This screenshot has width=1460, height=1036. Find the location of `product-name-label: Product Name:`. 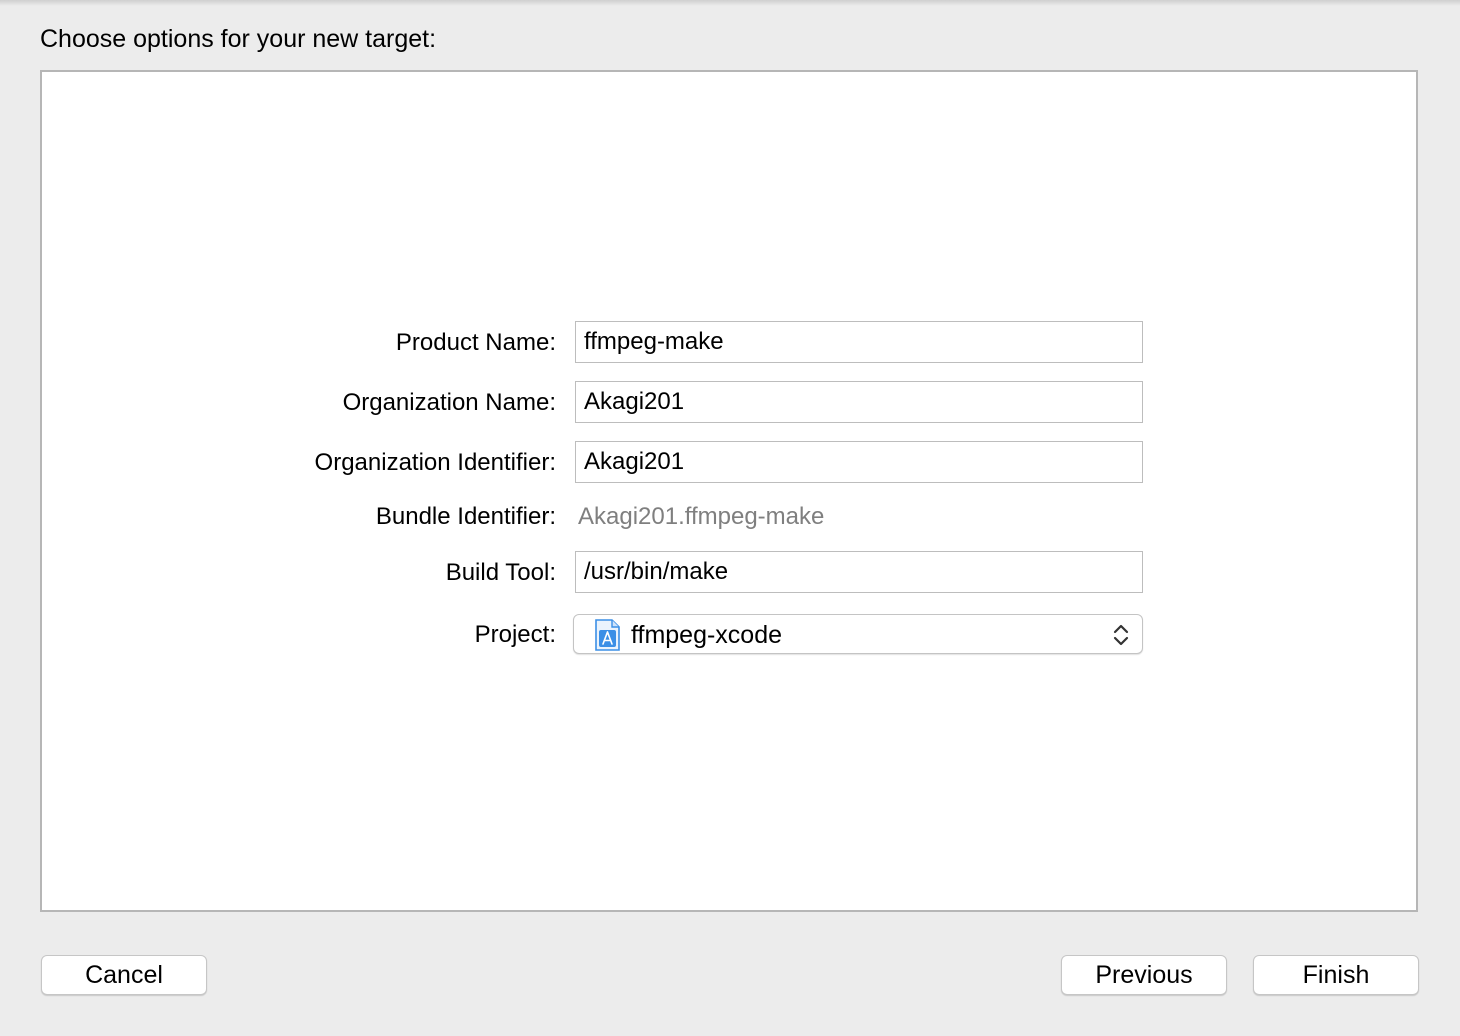

product-name-label: Product Name: is located at coordinates (475, 342).